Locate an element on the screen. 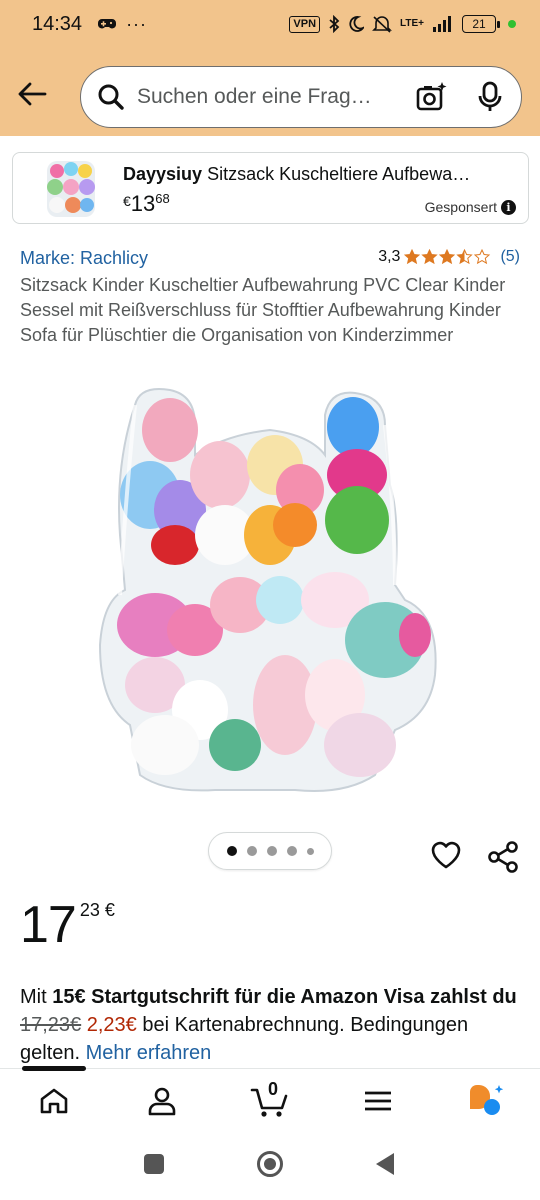 This screenshot has width=540, height=1200. account-icon is located at coordinates (162, 1101).